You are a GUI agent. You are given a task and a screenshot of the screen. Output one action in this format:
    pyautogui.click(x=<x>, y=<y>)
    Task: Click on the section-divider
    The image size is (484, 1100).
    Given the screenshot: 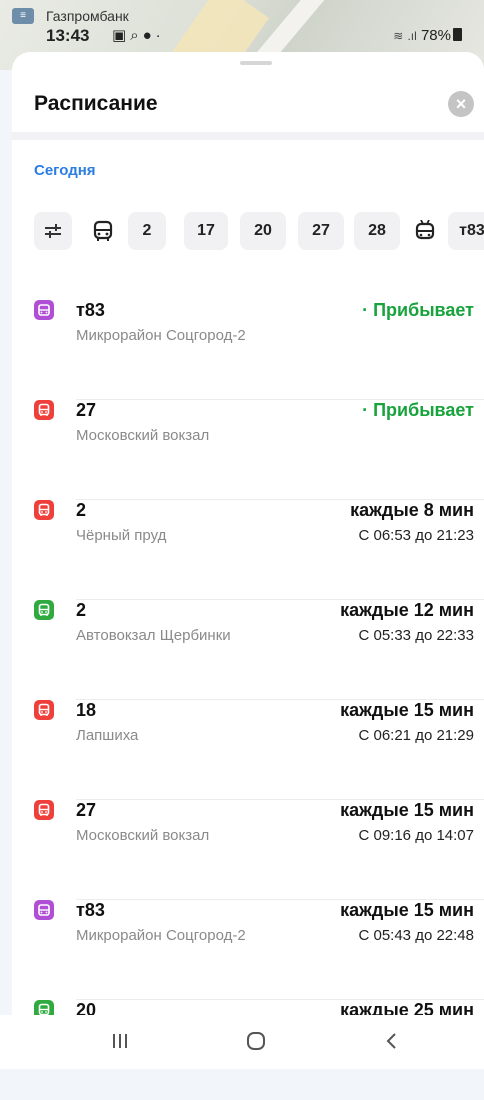 What is the action you would take?
    pyautogui.click(x=248, y=136)
    